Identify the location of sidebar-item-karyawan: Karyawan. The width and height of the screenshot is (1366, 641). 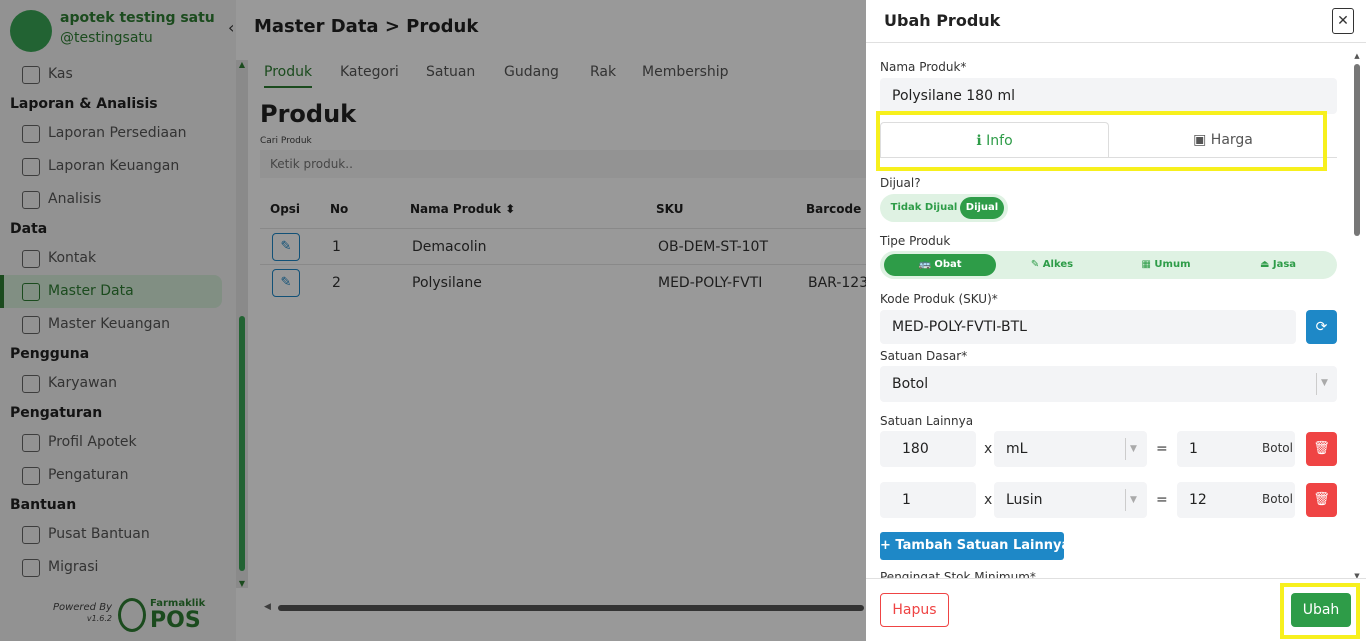
(118, 383).